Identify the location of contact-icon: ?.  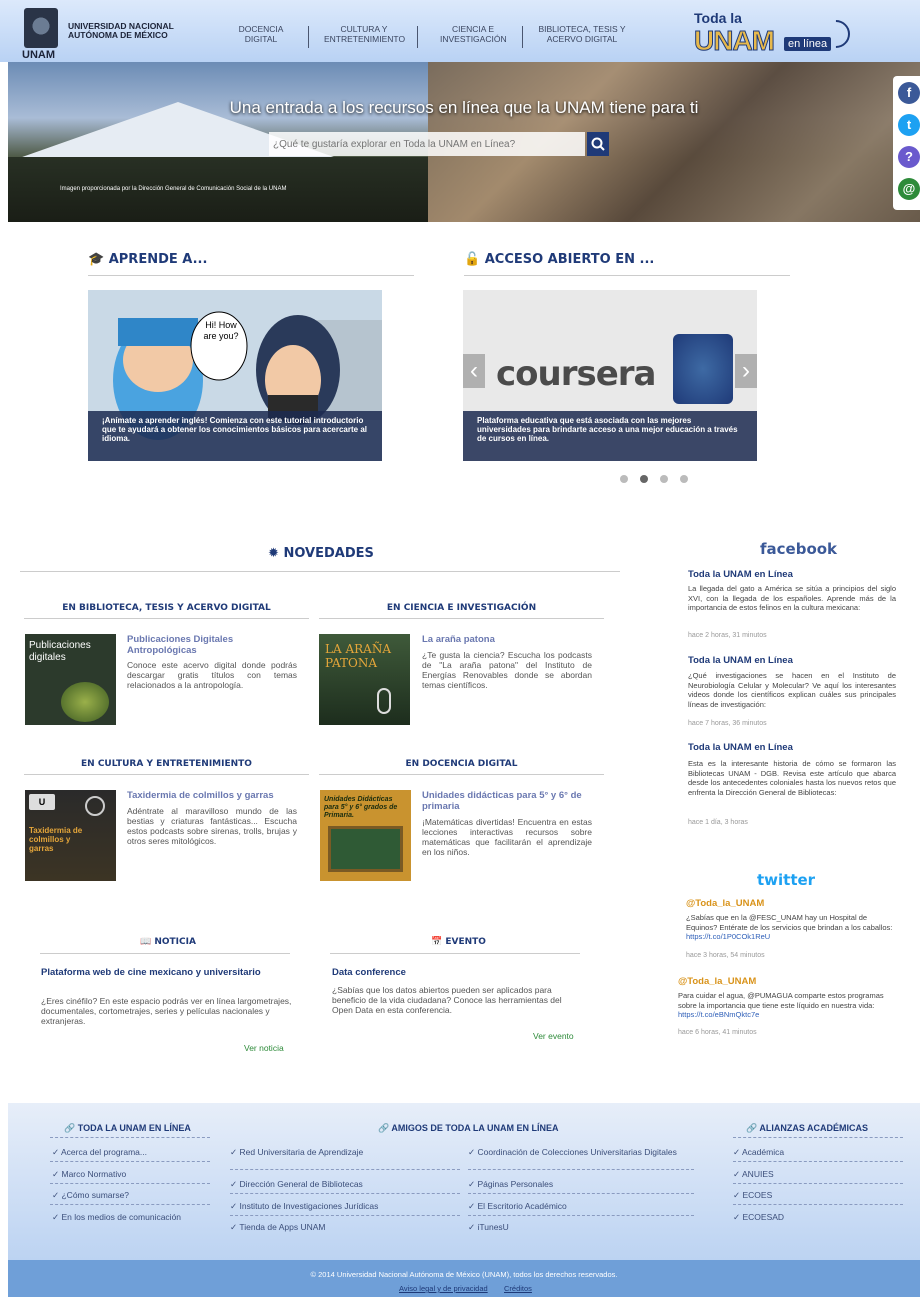
(909, 157).